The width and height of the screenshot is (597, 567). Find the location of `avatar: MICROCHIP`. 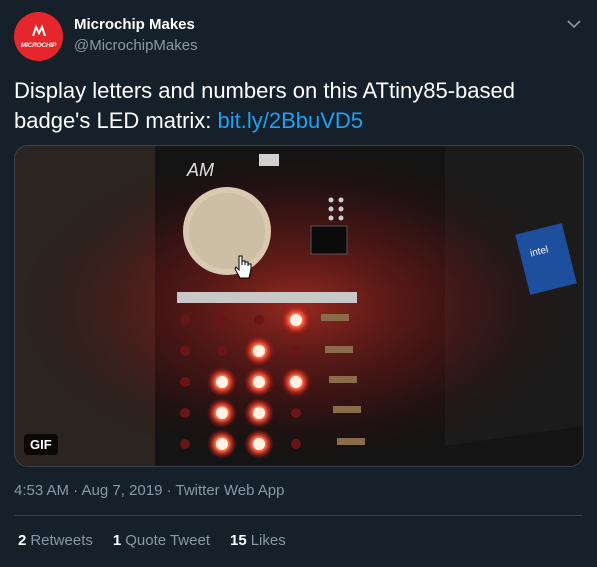

avatar: MICROCHIP is located at coordinates (38, 36).